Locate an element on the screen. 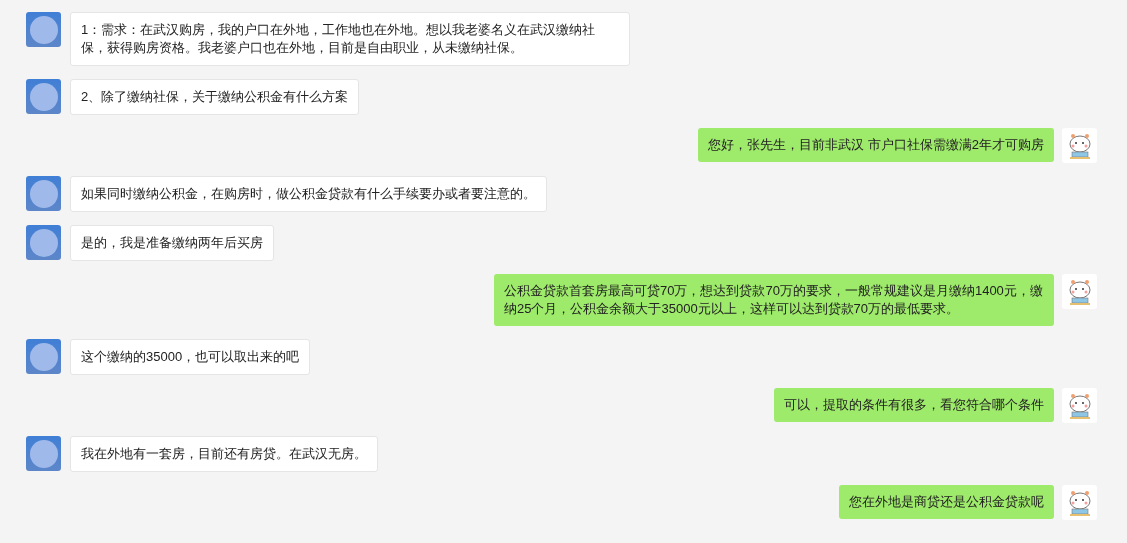  message-bubble: 您好，张先生，目前非武汉 市户口社保需缴满2年才可购房 is located at coordinates (876, 145).